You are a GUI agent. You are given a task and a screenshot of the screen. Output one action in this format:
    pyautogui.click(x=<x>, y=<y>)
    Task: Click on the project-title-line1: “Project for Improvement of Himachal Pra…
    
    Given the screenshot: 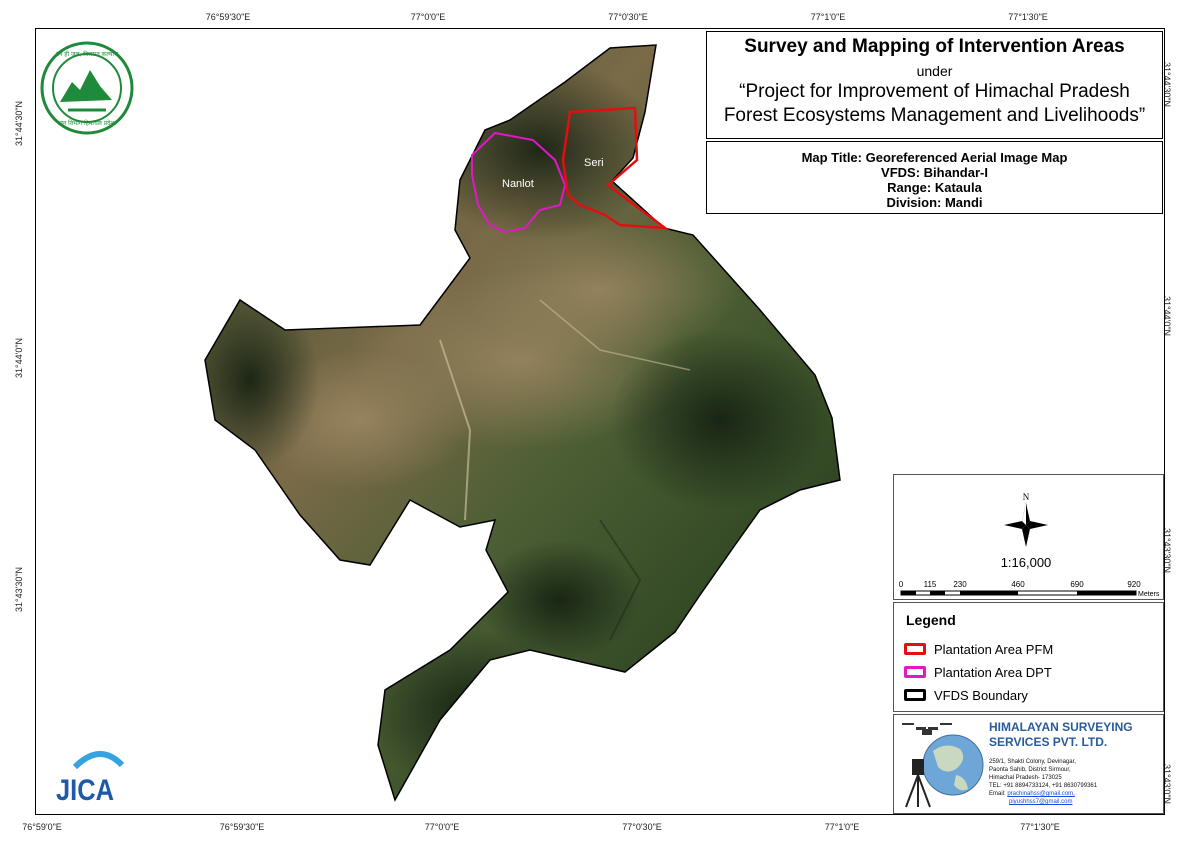 What is the action you would take?
    pyautogui.click(x=934, y=91)
    